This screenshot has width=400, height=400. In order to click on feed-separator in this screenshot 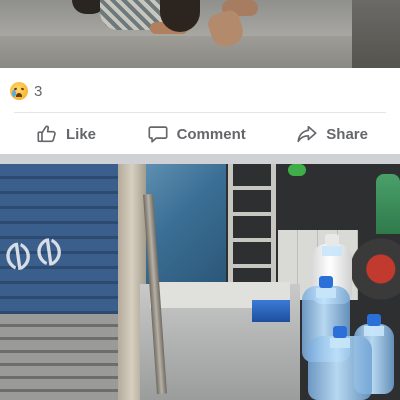, I will do `click(200, 159)`.